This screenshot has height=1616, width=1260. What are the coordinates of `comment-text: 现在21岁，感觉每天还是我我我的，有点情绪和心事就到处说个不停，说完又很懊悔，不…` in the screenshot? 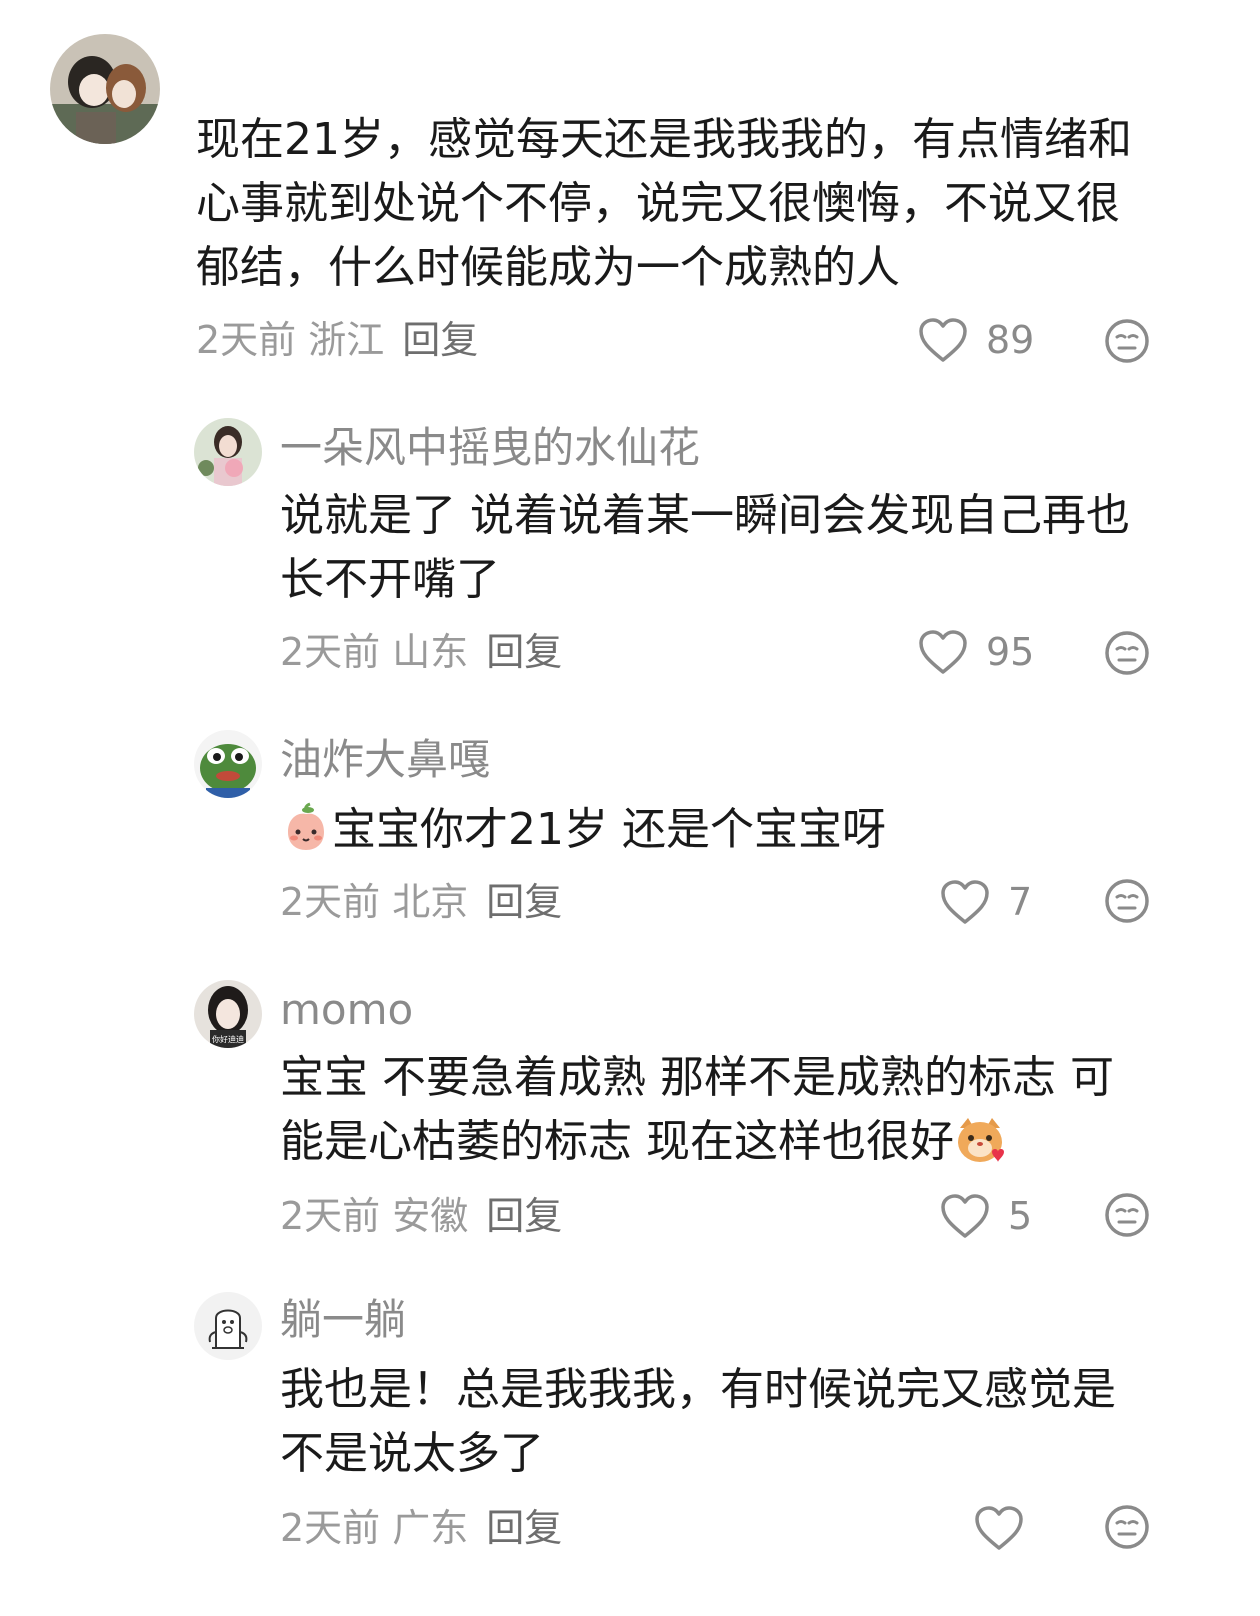 It's located at (664, 203).